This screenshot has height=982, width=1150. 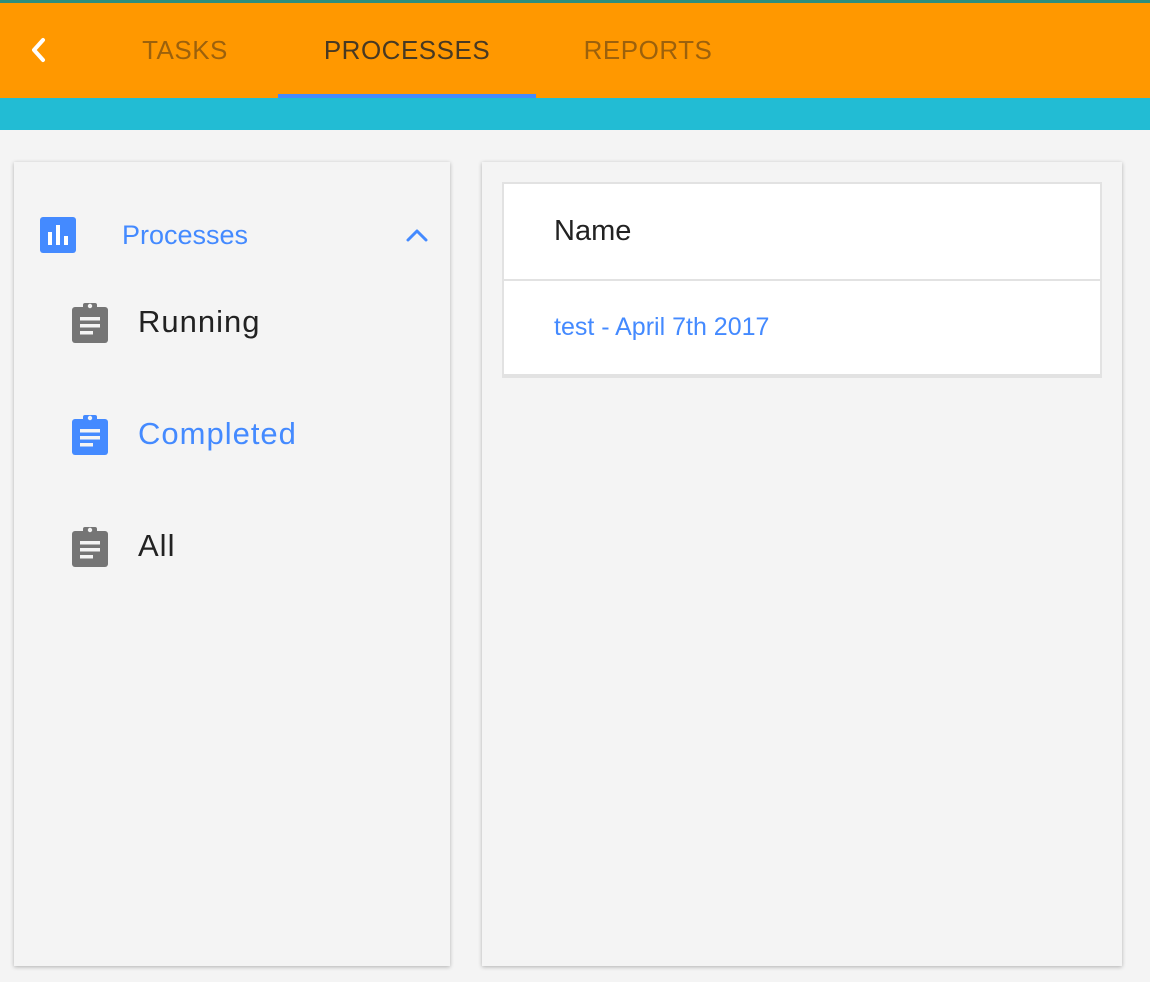 What do you see at coordinates (648, 50) in the screenshot?
I see `tab-reports: REPORTS` at bounding box center [648, 50].